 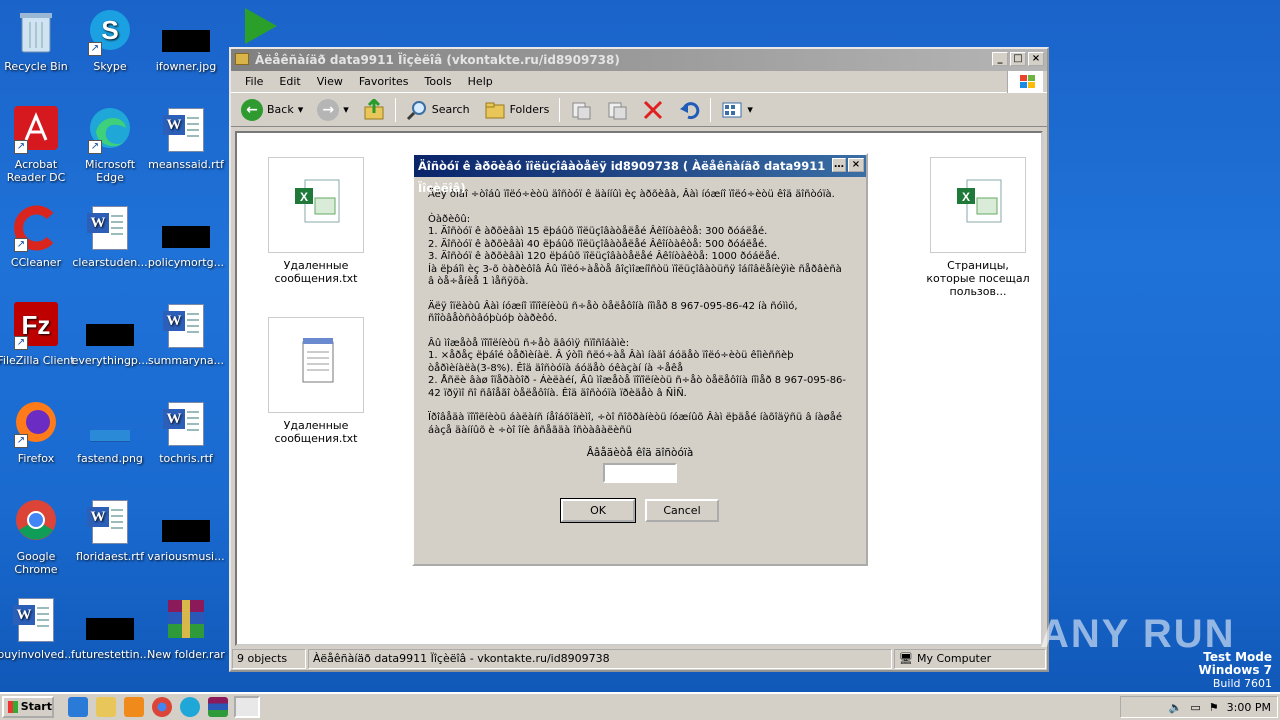 I want to click on ok-button: OK, so click(x=598, y=510).